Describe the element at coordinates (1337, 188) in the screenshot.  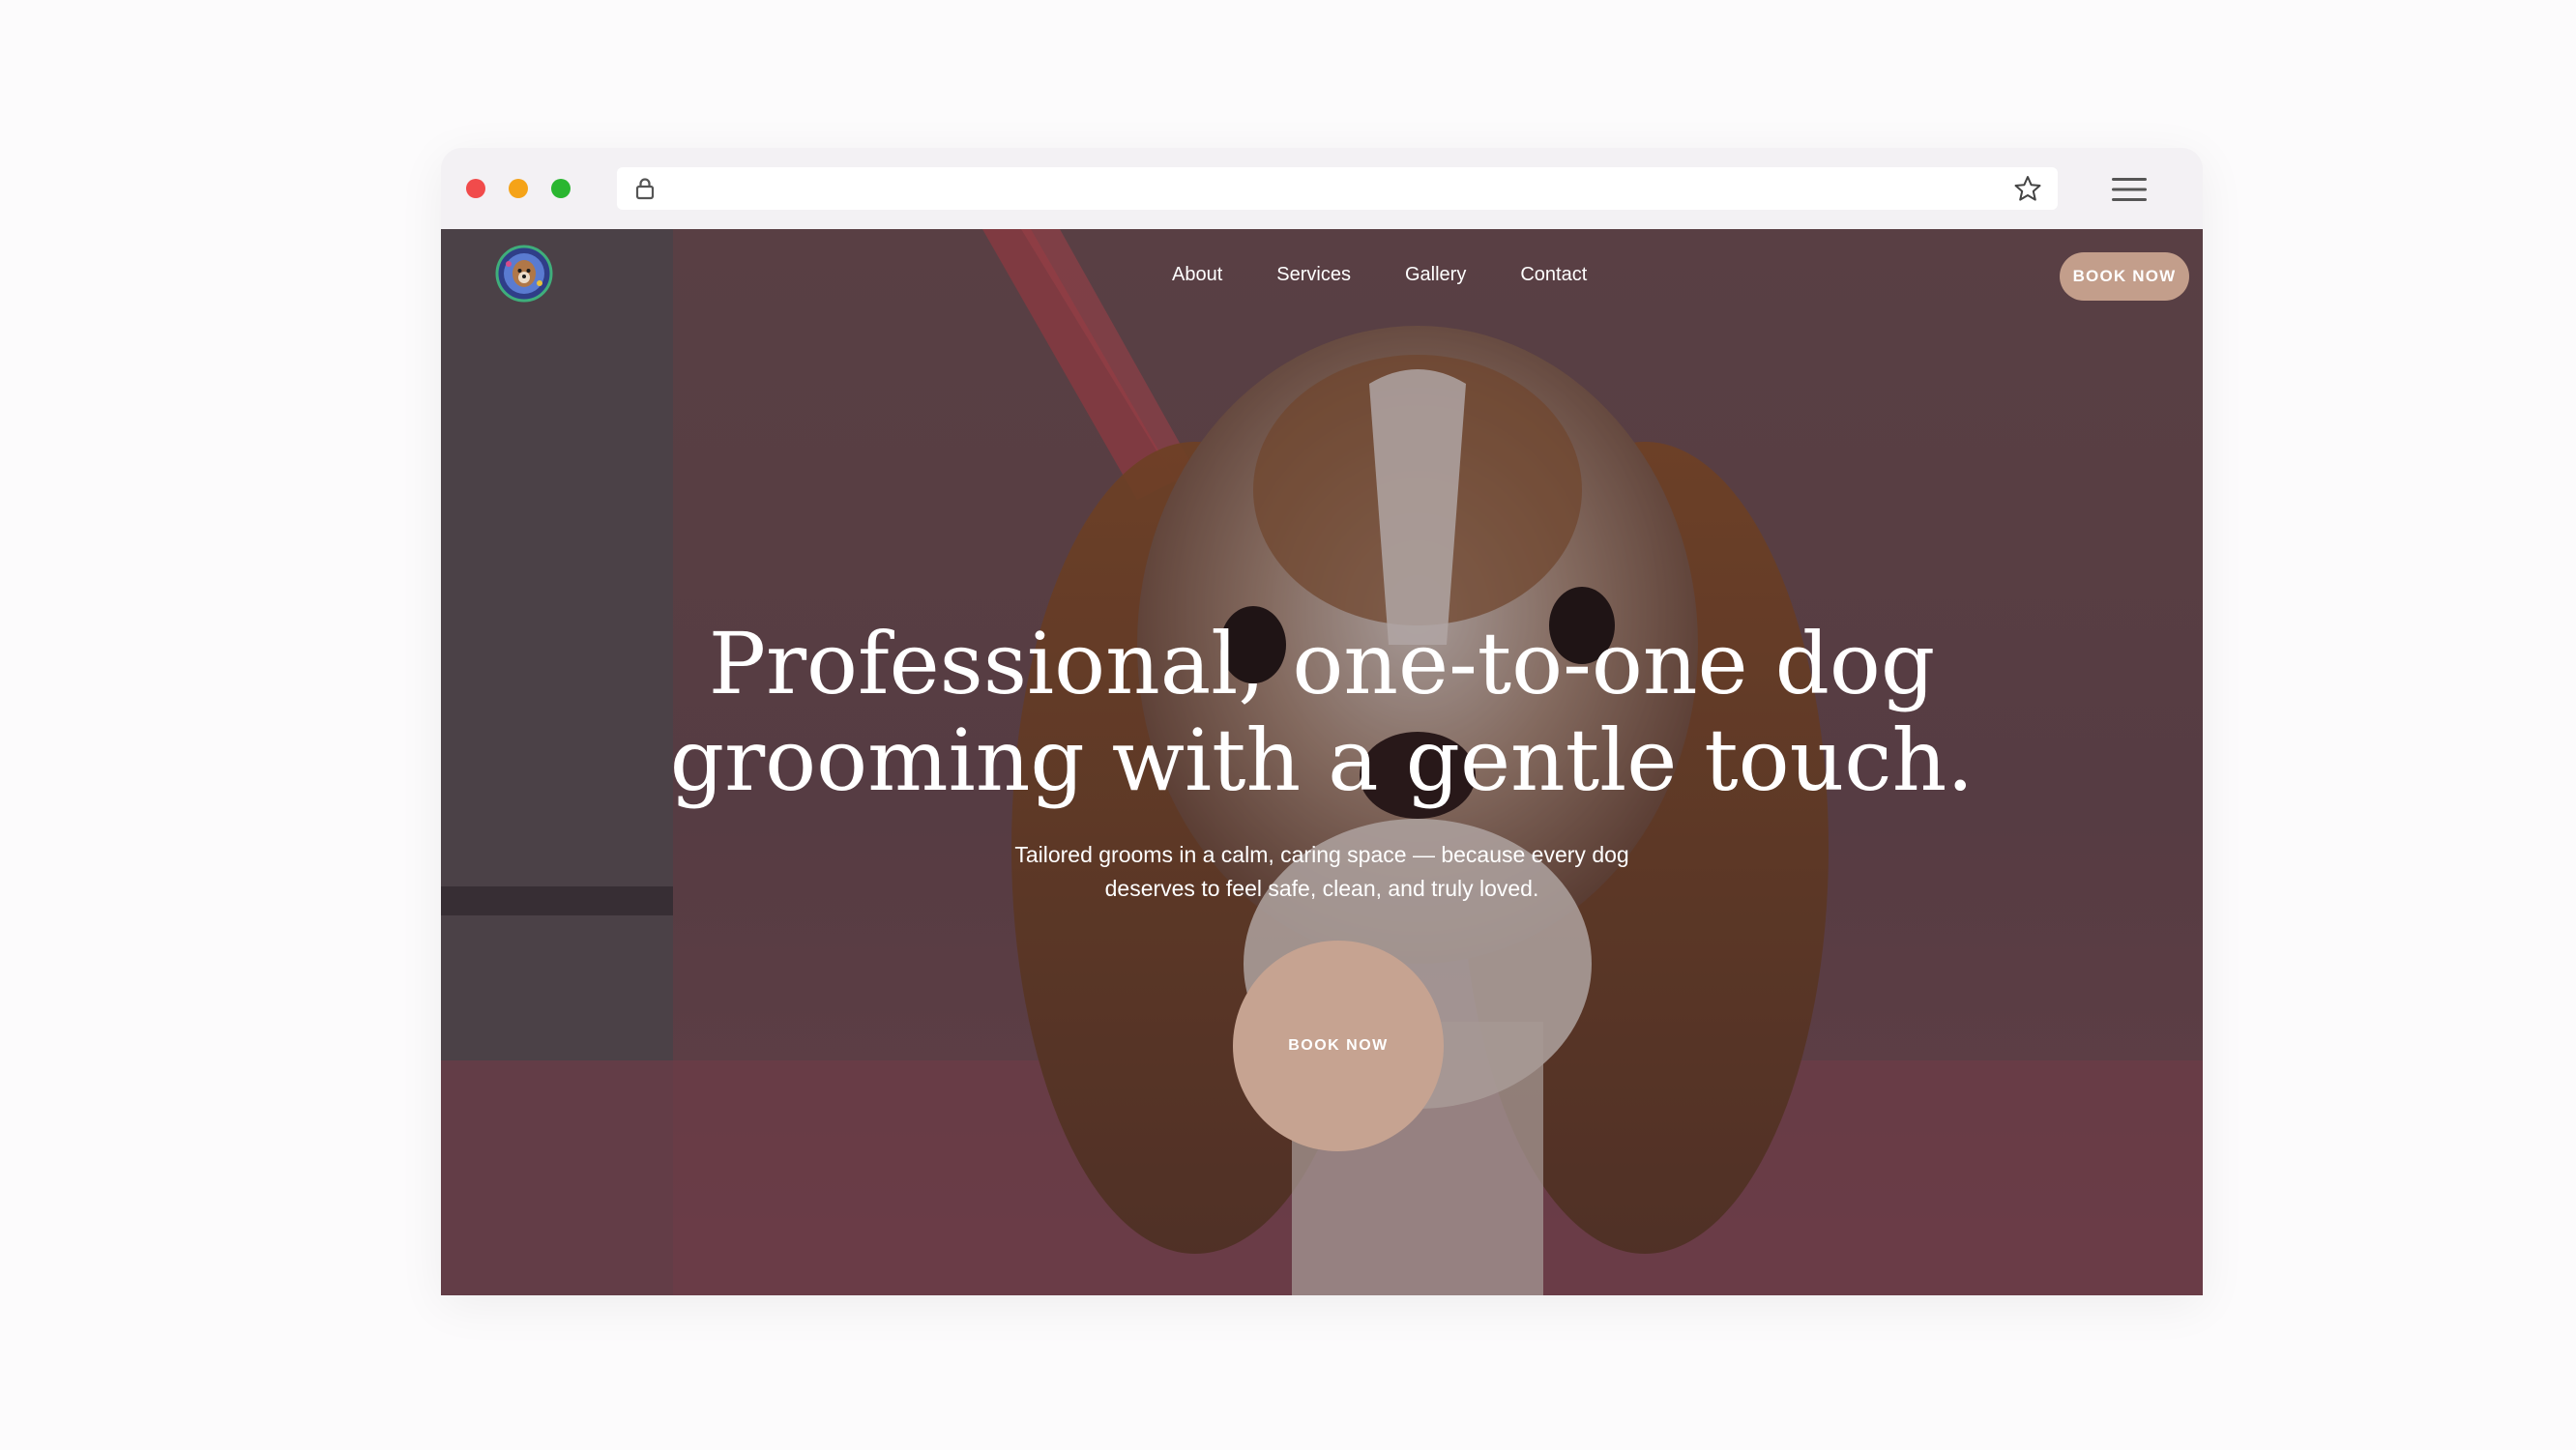
I see `address-bar` at that location.